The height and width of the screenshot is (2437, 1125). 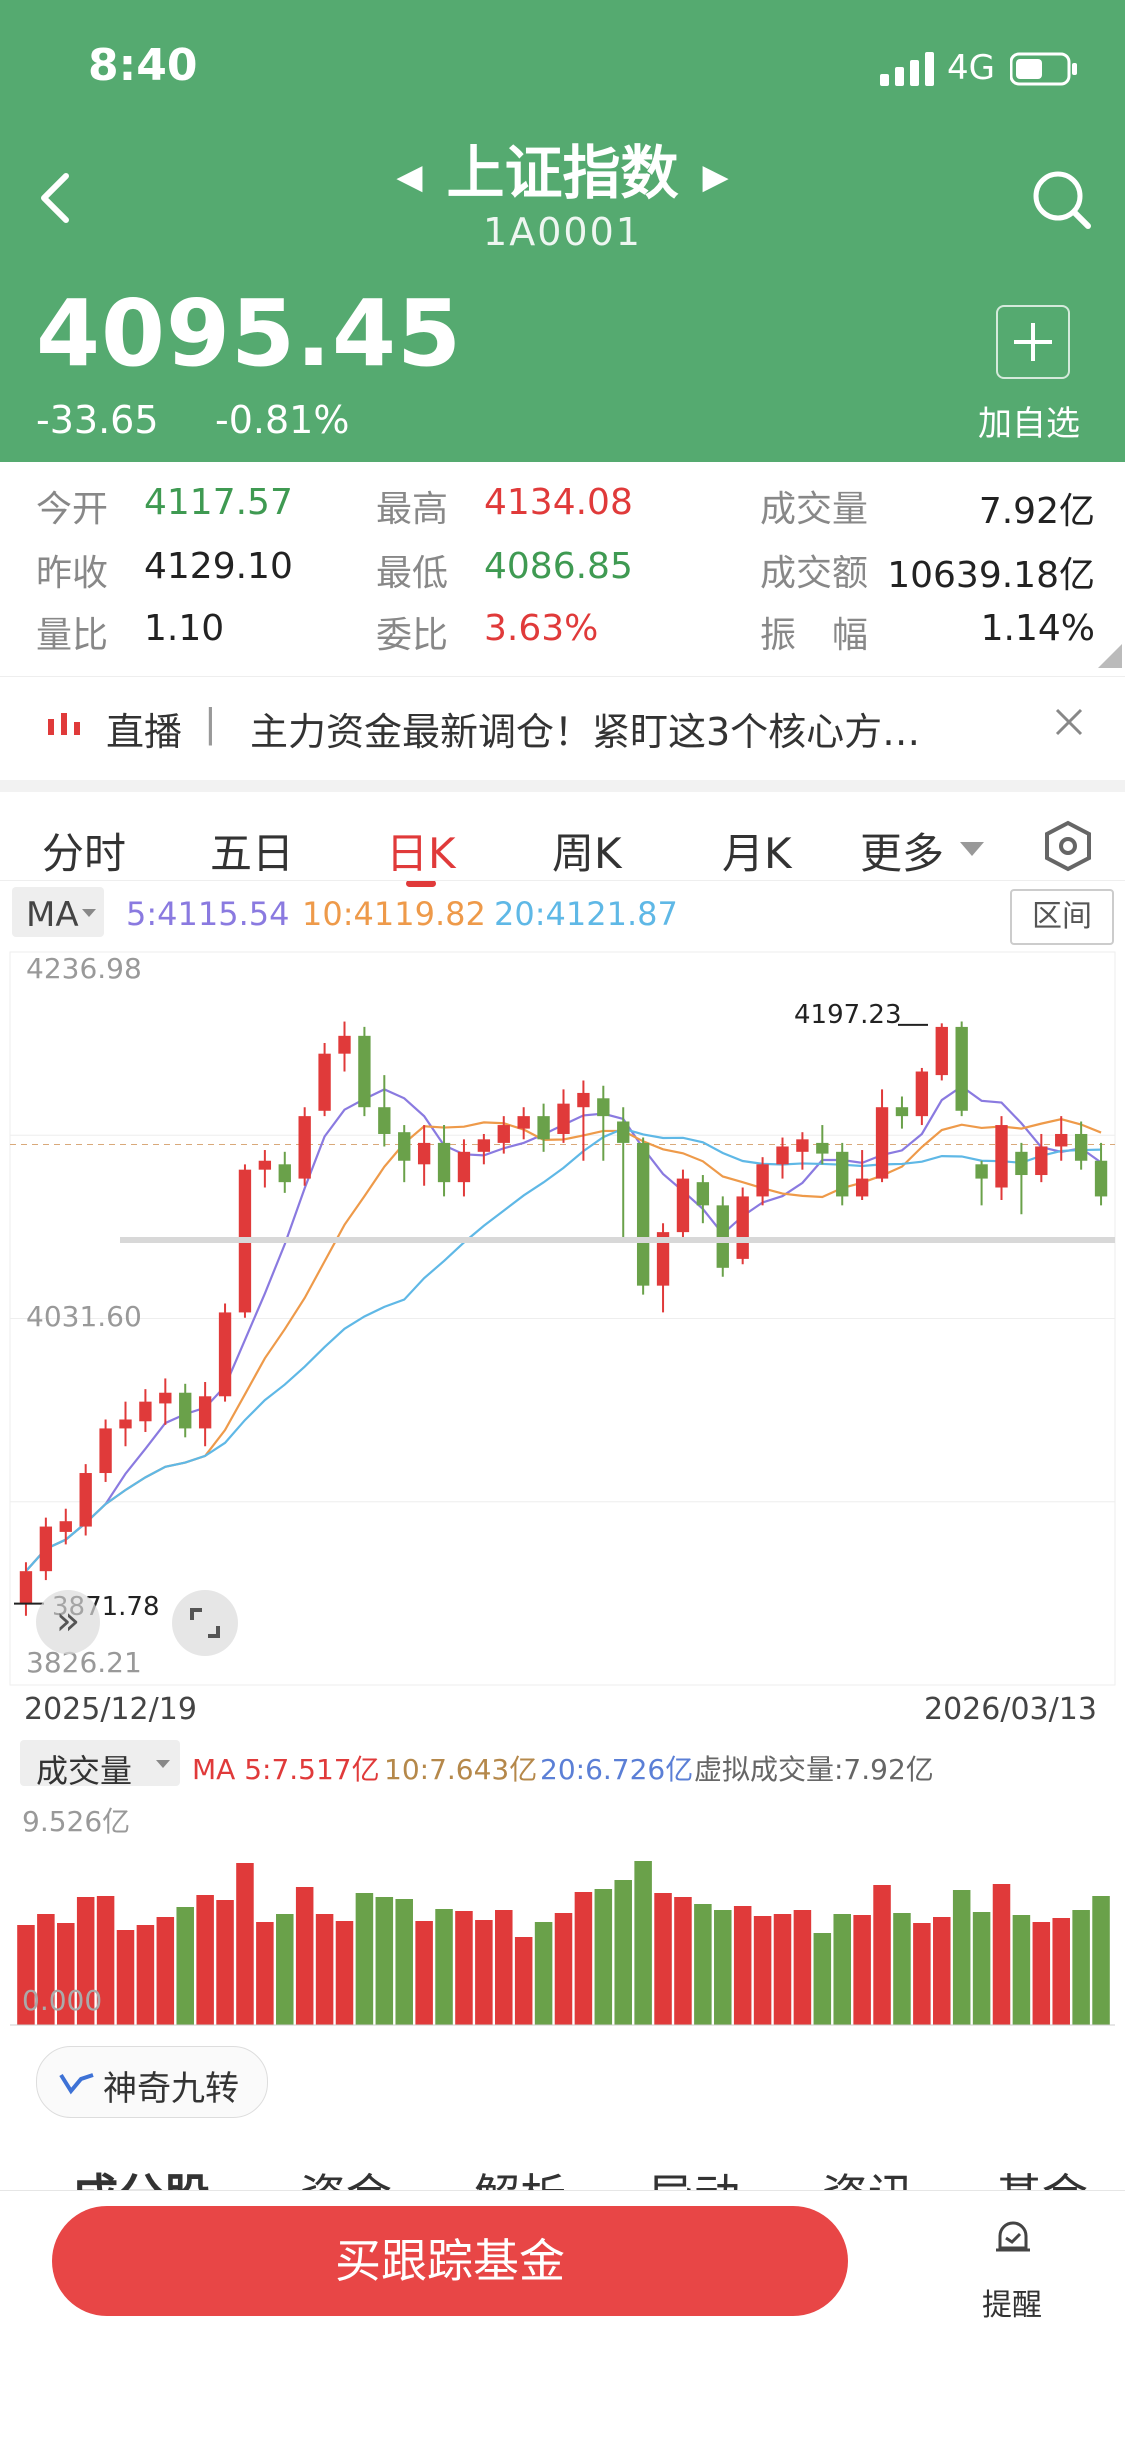 I want to click on stat-value: 4129.10, so click(x=218, y=566).